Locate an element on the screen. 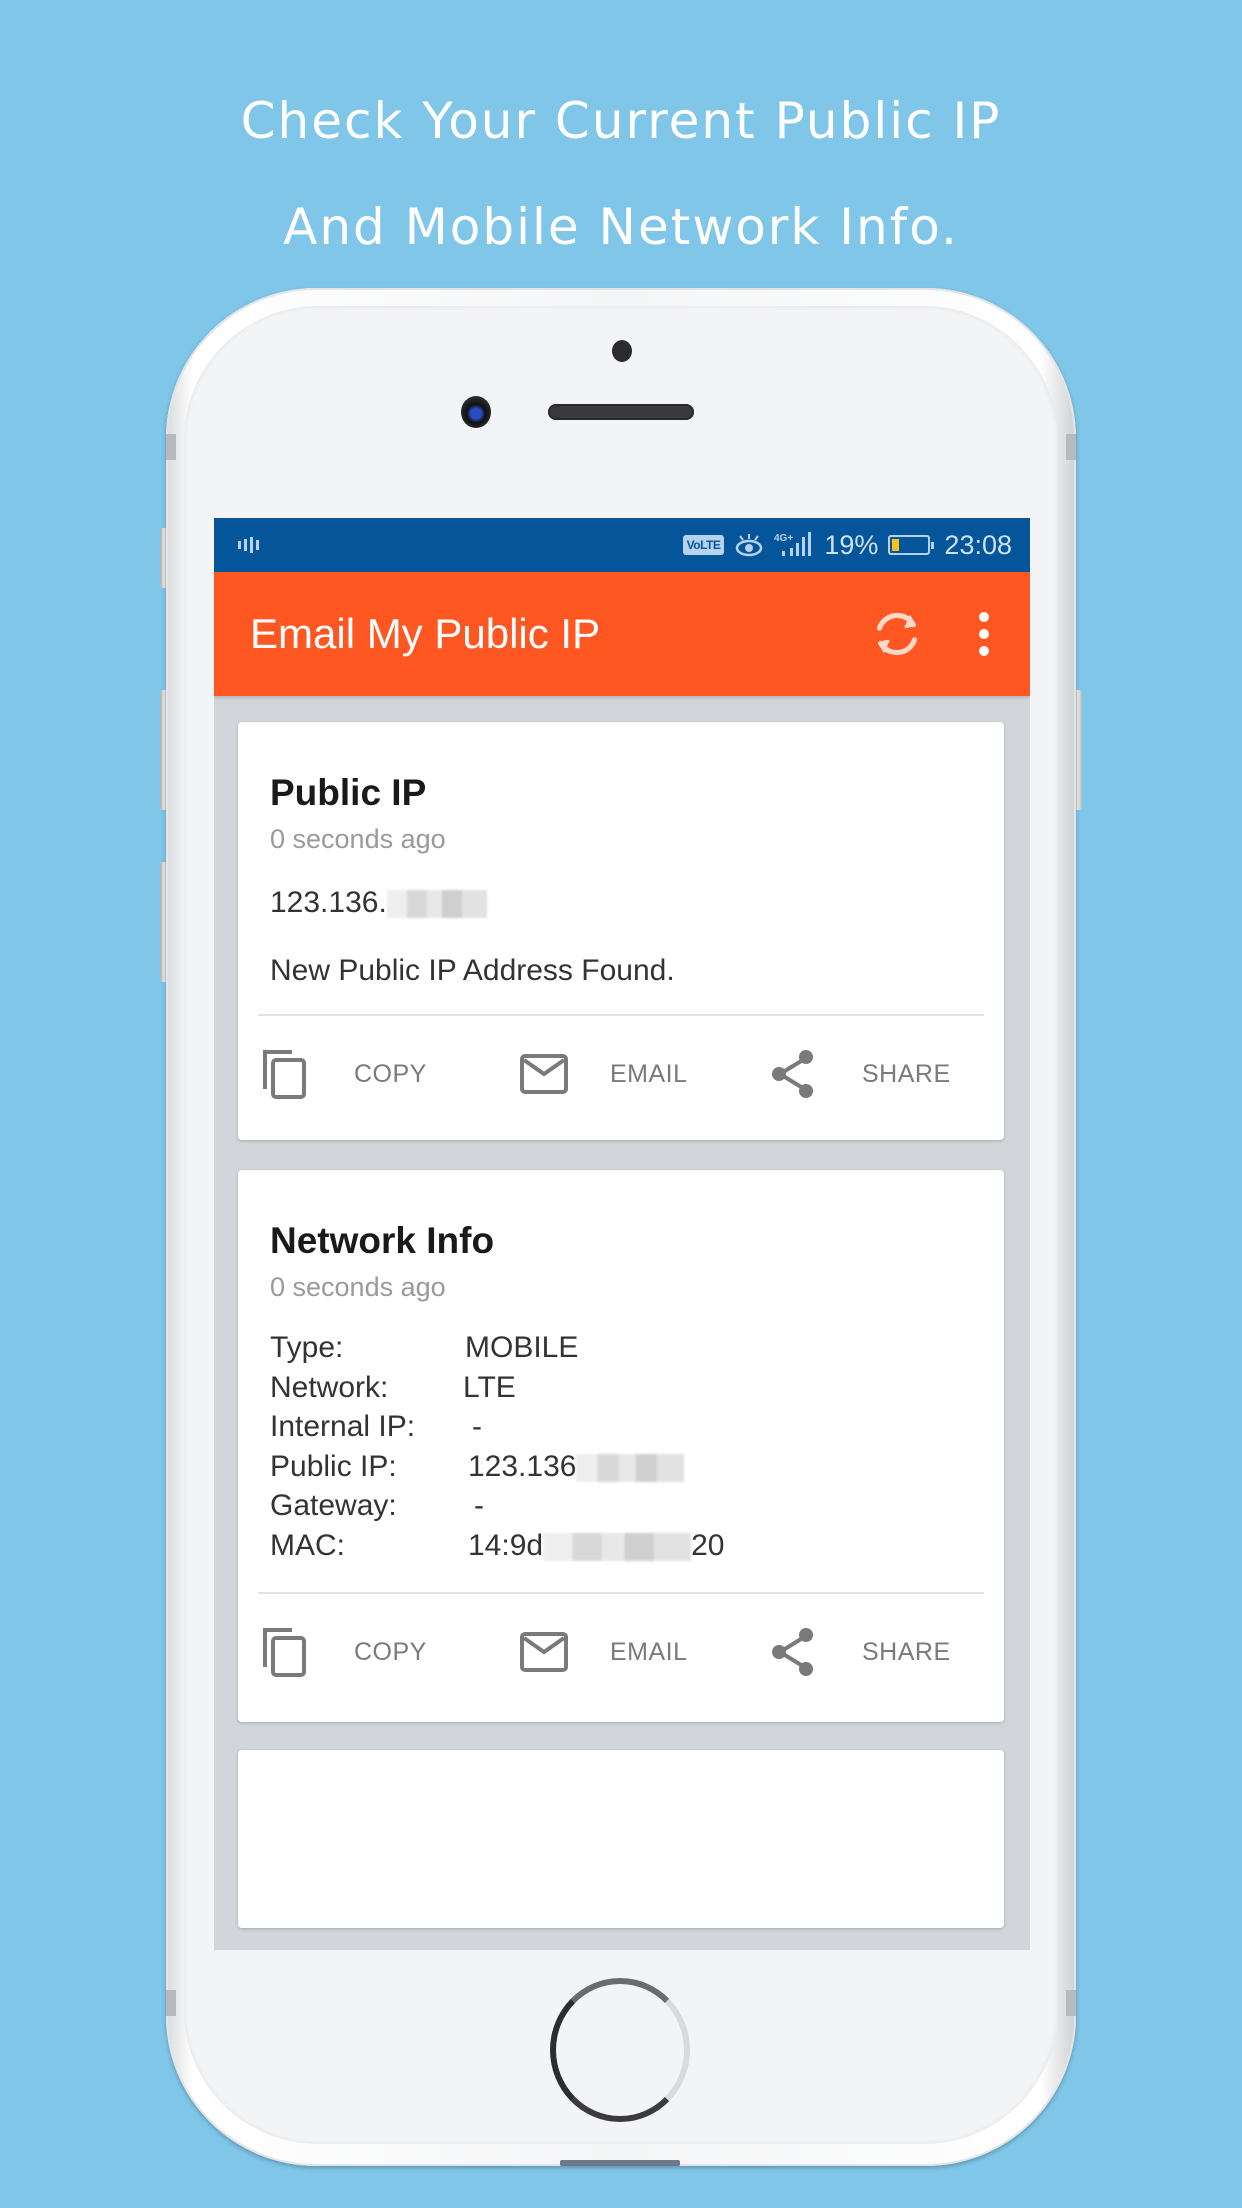  headline-line-1: Check Your Current Public IP is located at coordinates (621, 121).